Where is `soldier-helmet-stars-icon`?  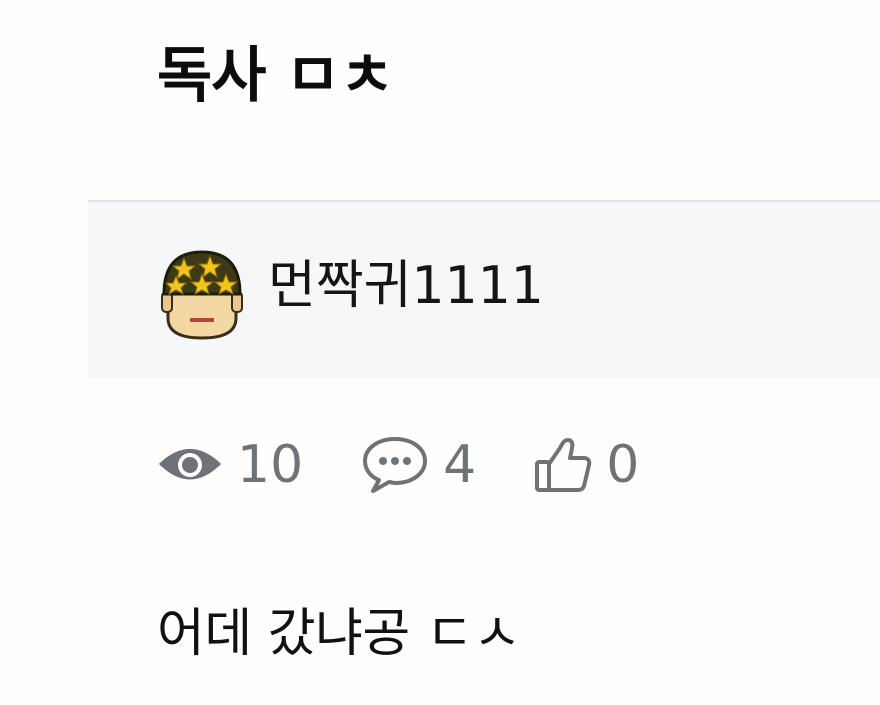 soldier-helmet-stars-icon is located at coordinates (202, 295).